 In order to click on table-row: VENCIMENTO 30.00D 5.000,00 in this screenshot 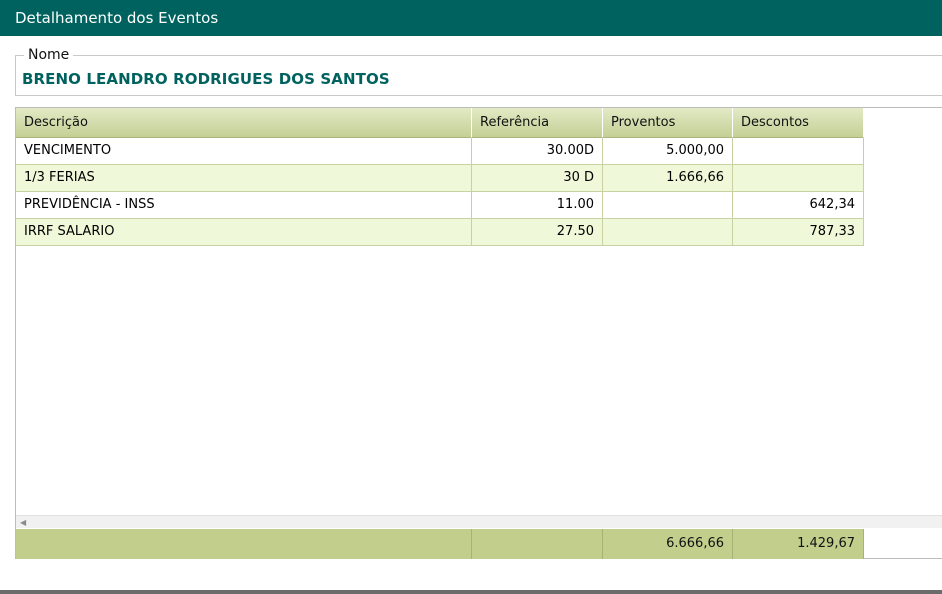, I will do `click(440, 151)`.